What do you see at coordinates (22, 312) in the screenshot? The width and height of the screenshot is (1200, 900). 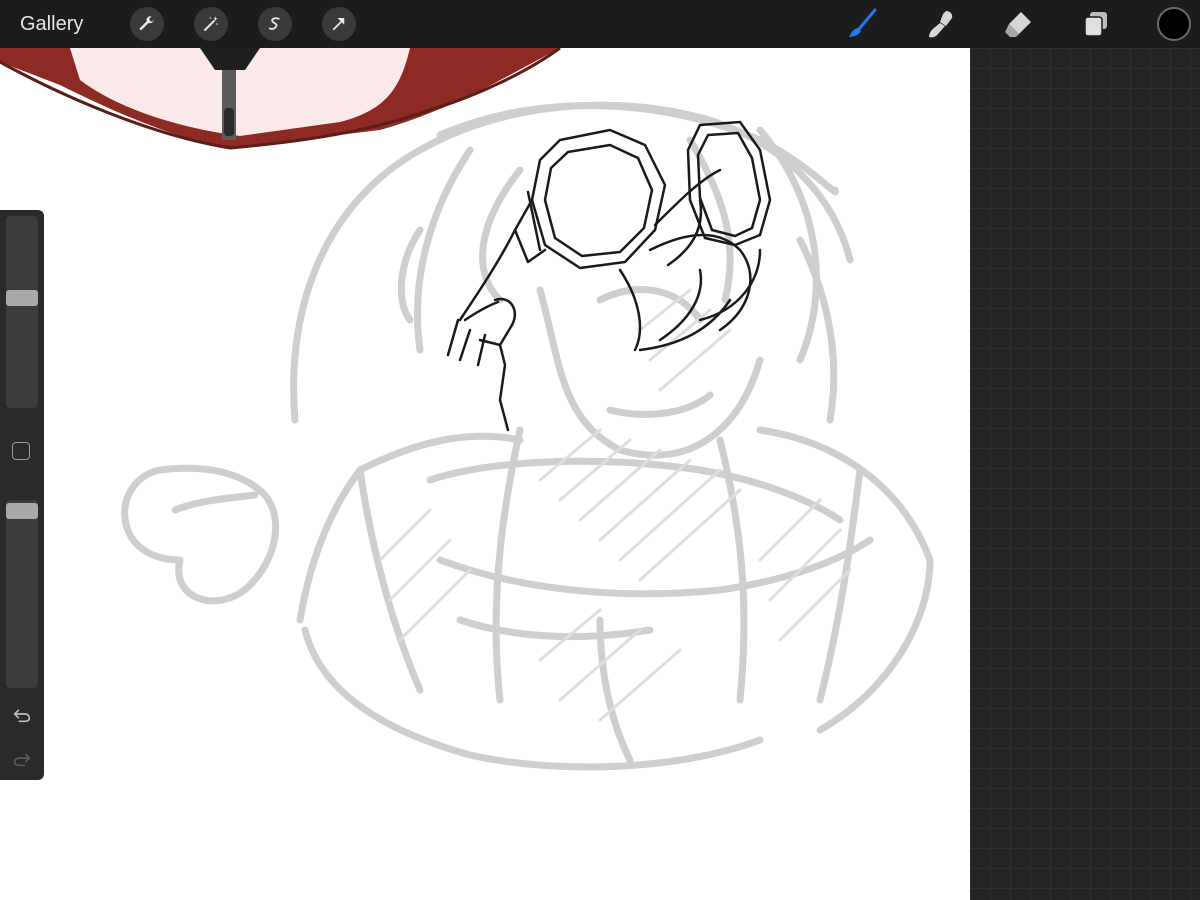 I see `brush-size-slider` at bounding box center [22, 312].